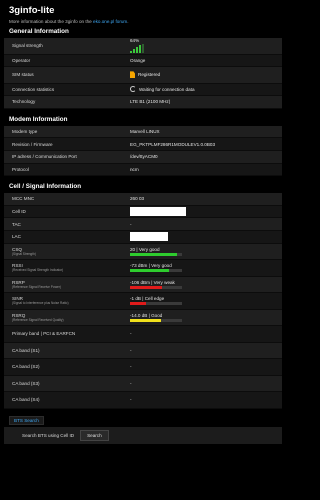 The height and width of the screenshot is (500, 320). Describe the element at coordinates (38, 119) in the screenshot. I see `modem-section-title: Modem Information` at that location.